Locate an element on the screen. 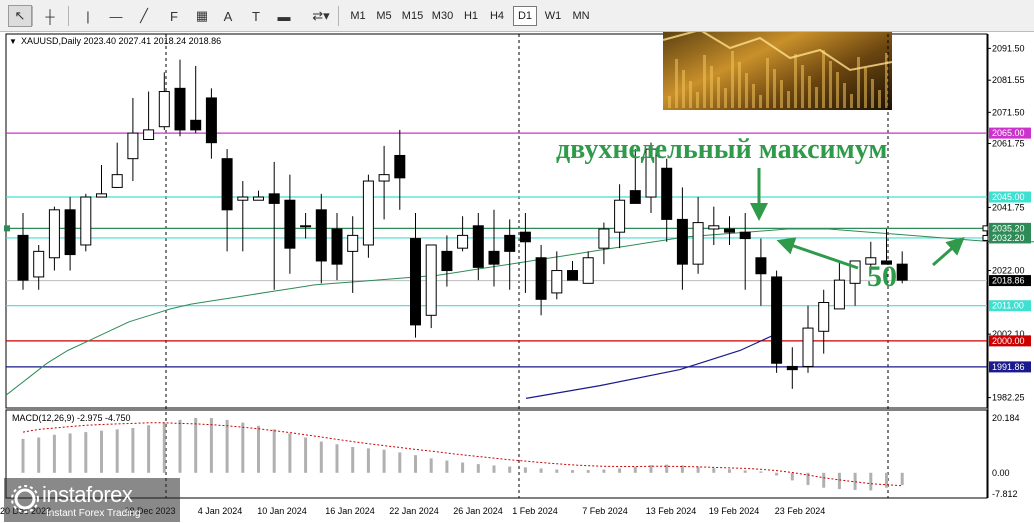  timeframe-d1-button: D1 is located at coordinates (525, 16).